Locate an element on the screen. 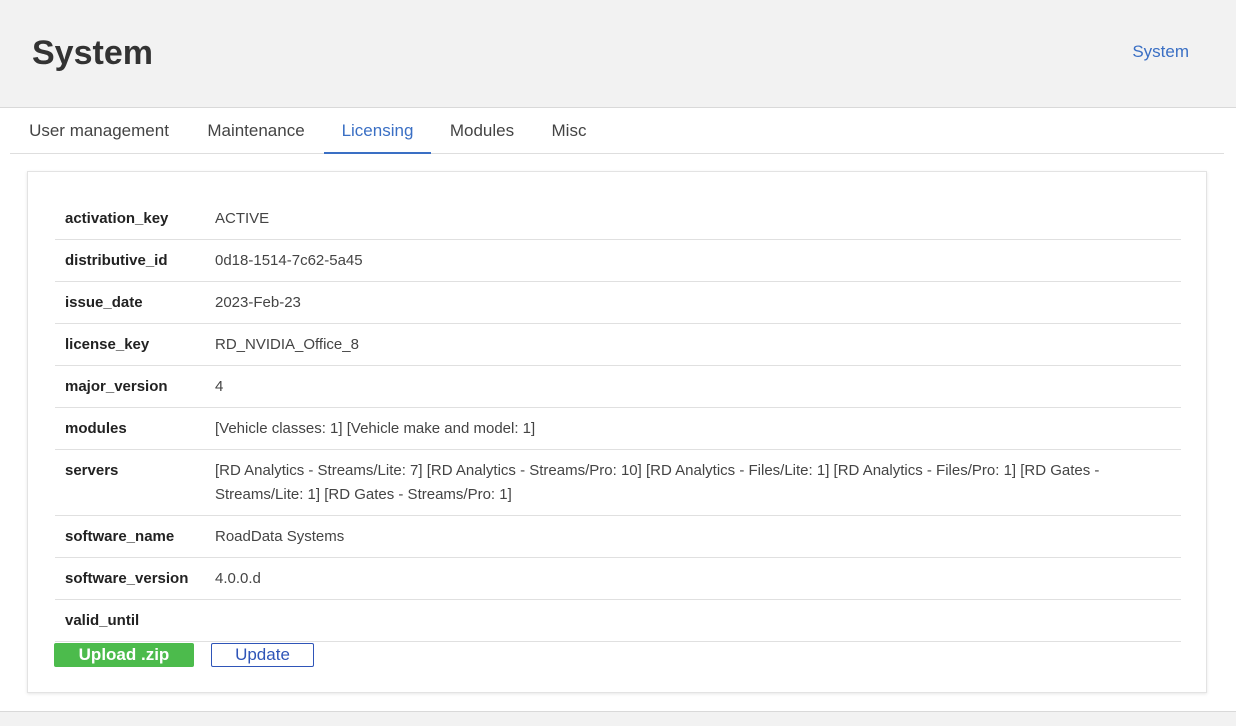 The image size is (1236, 726). row-value: 4.0.0.d is located at coordinates (693, 578).